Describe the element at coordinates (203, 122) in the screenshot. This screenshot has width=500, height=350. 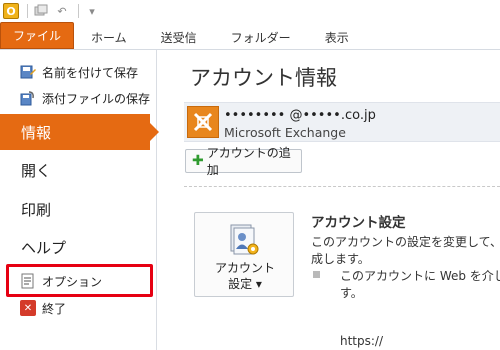
I see `exchange-icon` at that location.